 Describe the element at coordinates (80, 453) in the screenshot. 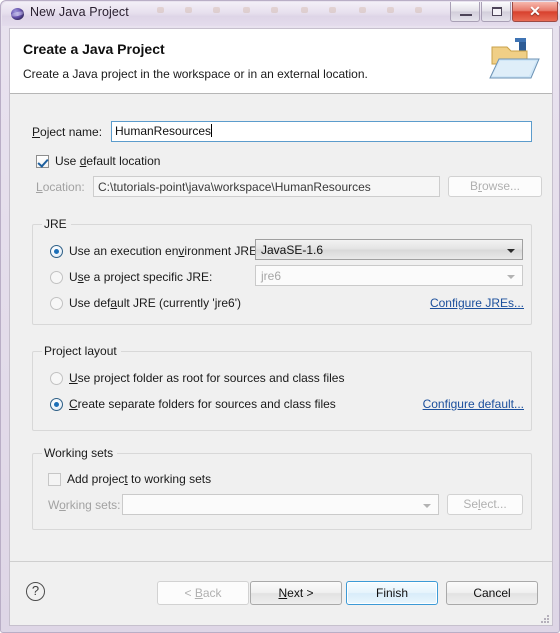

I see `working-sets-group-label: Working sets` at that location.